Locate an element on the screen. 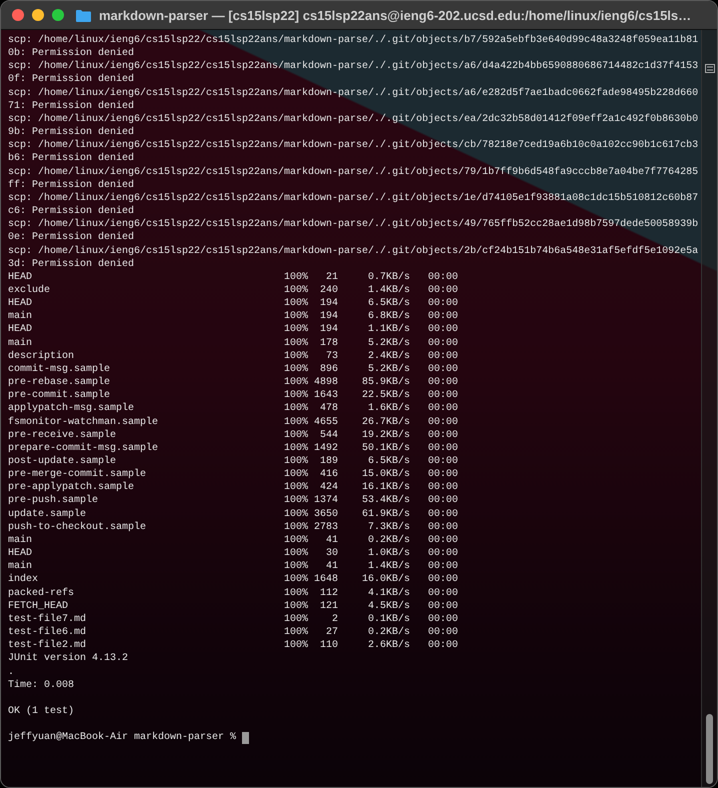  transfer-rate: 7.3KB/s is located at coordinates (388, 527).